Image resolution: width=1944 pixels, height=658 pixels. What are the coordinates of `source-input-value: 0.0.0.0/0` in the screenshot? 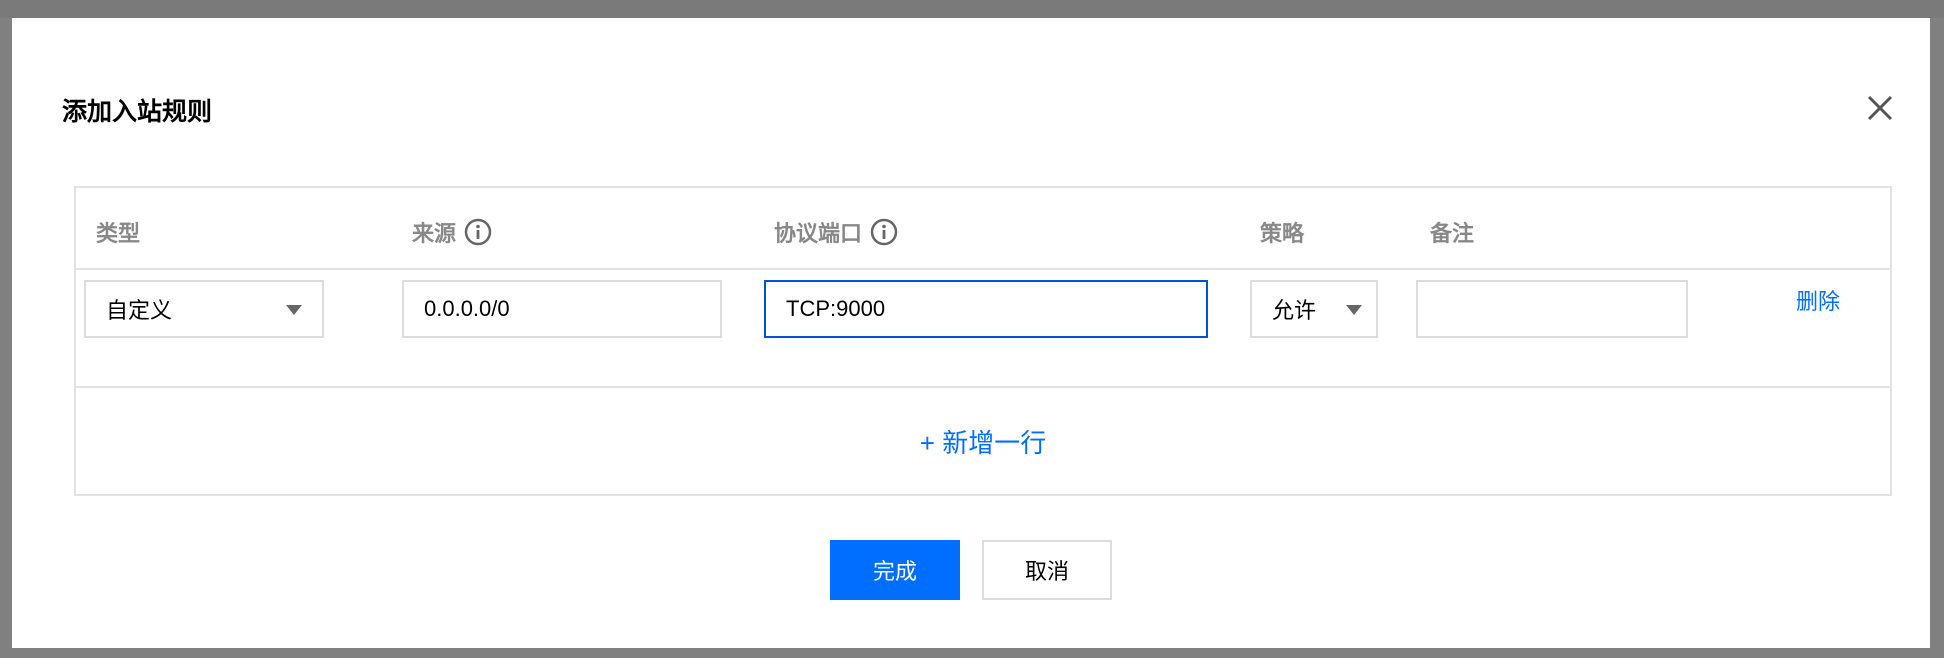 It's located at (467, 308).